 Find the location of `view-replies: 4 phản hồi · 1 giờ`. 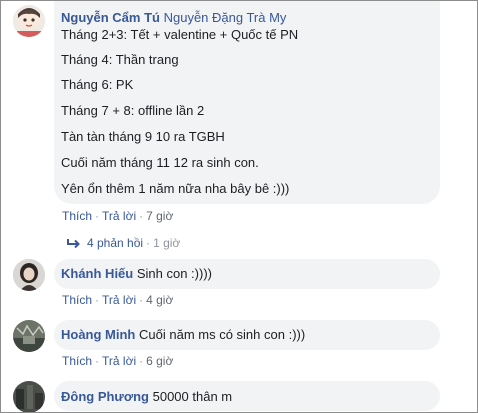

view-replies: 4 phản hồi · 1 giờ is located at coordinates (123, 243).